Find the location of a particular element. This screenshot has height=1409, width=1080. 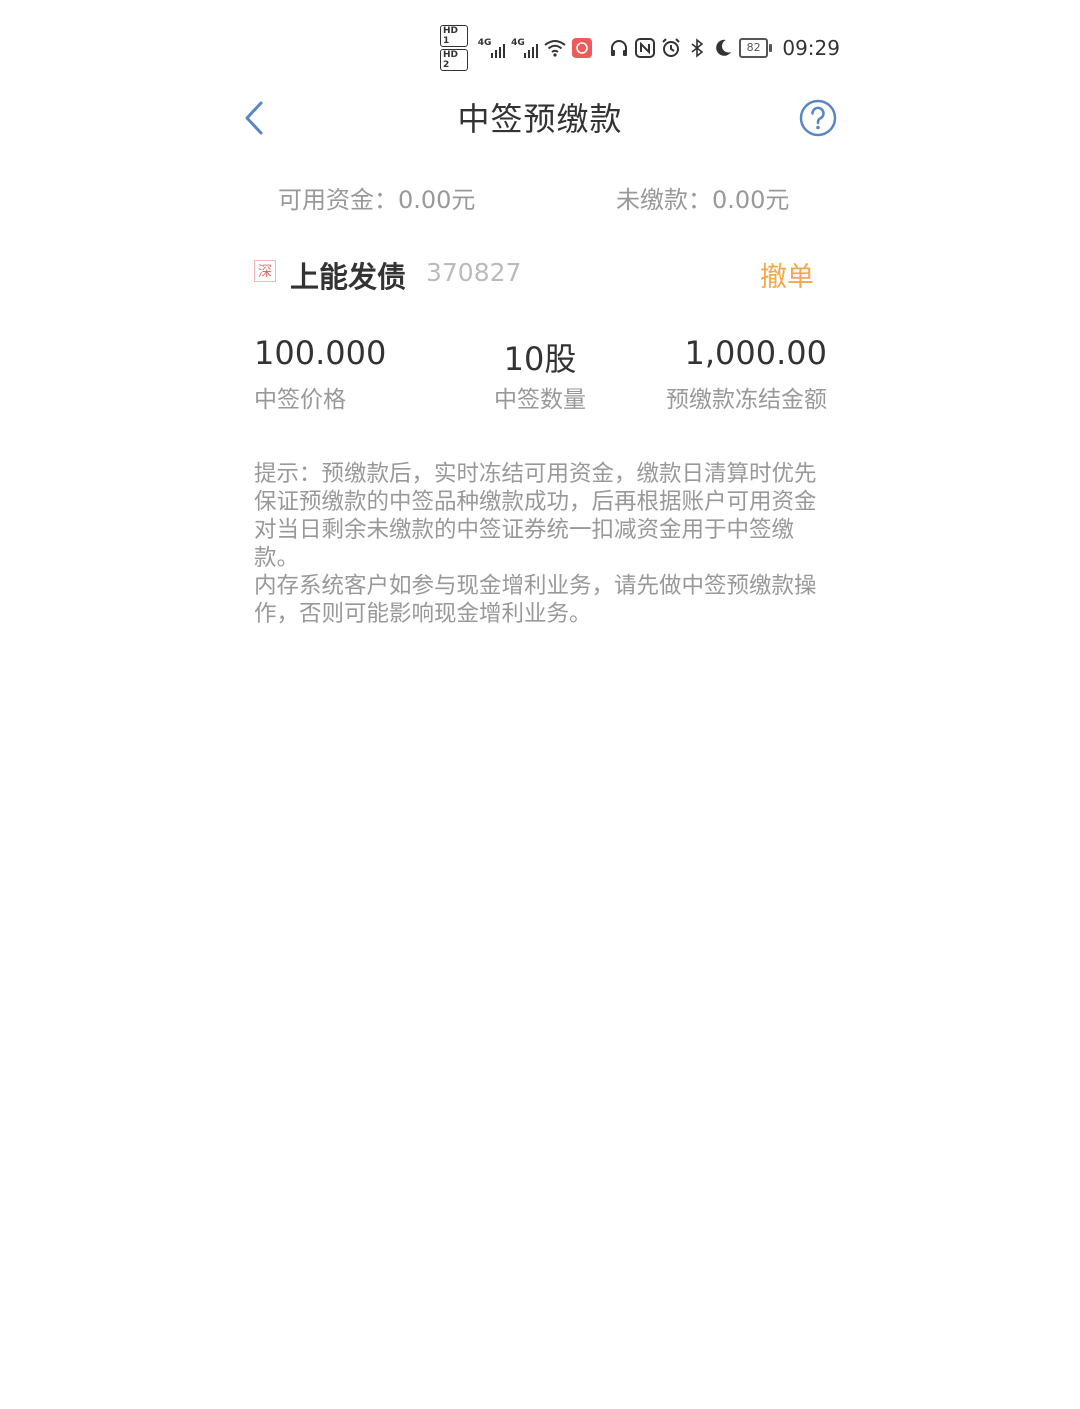

tip-line-2: 内存系统客户如参与现金增利业务，请先做中签预缴款操作，否则可能影响现金增利业务。 is located at coordinates (535, 600).